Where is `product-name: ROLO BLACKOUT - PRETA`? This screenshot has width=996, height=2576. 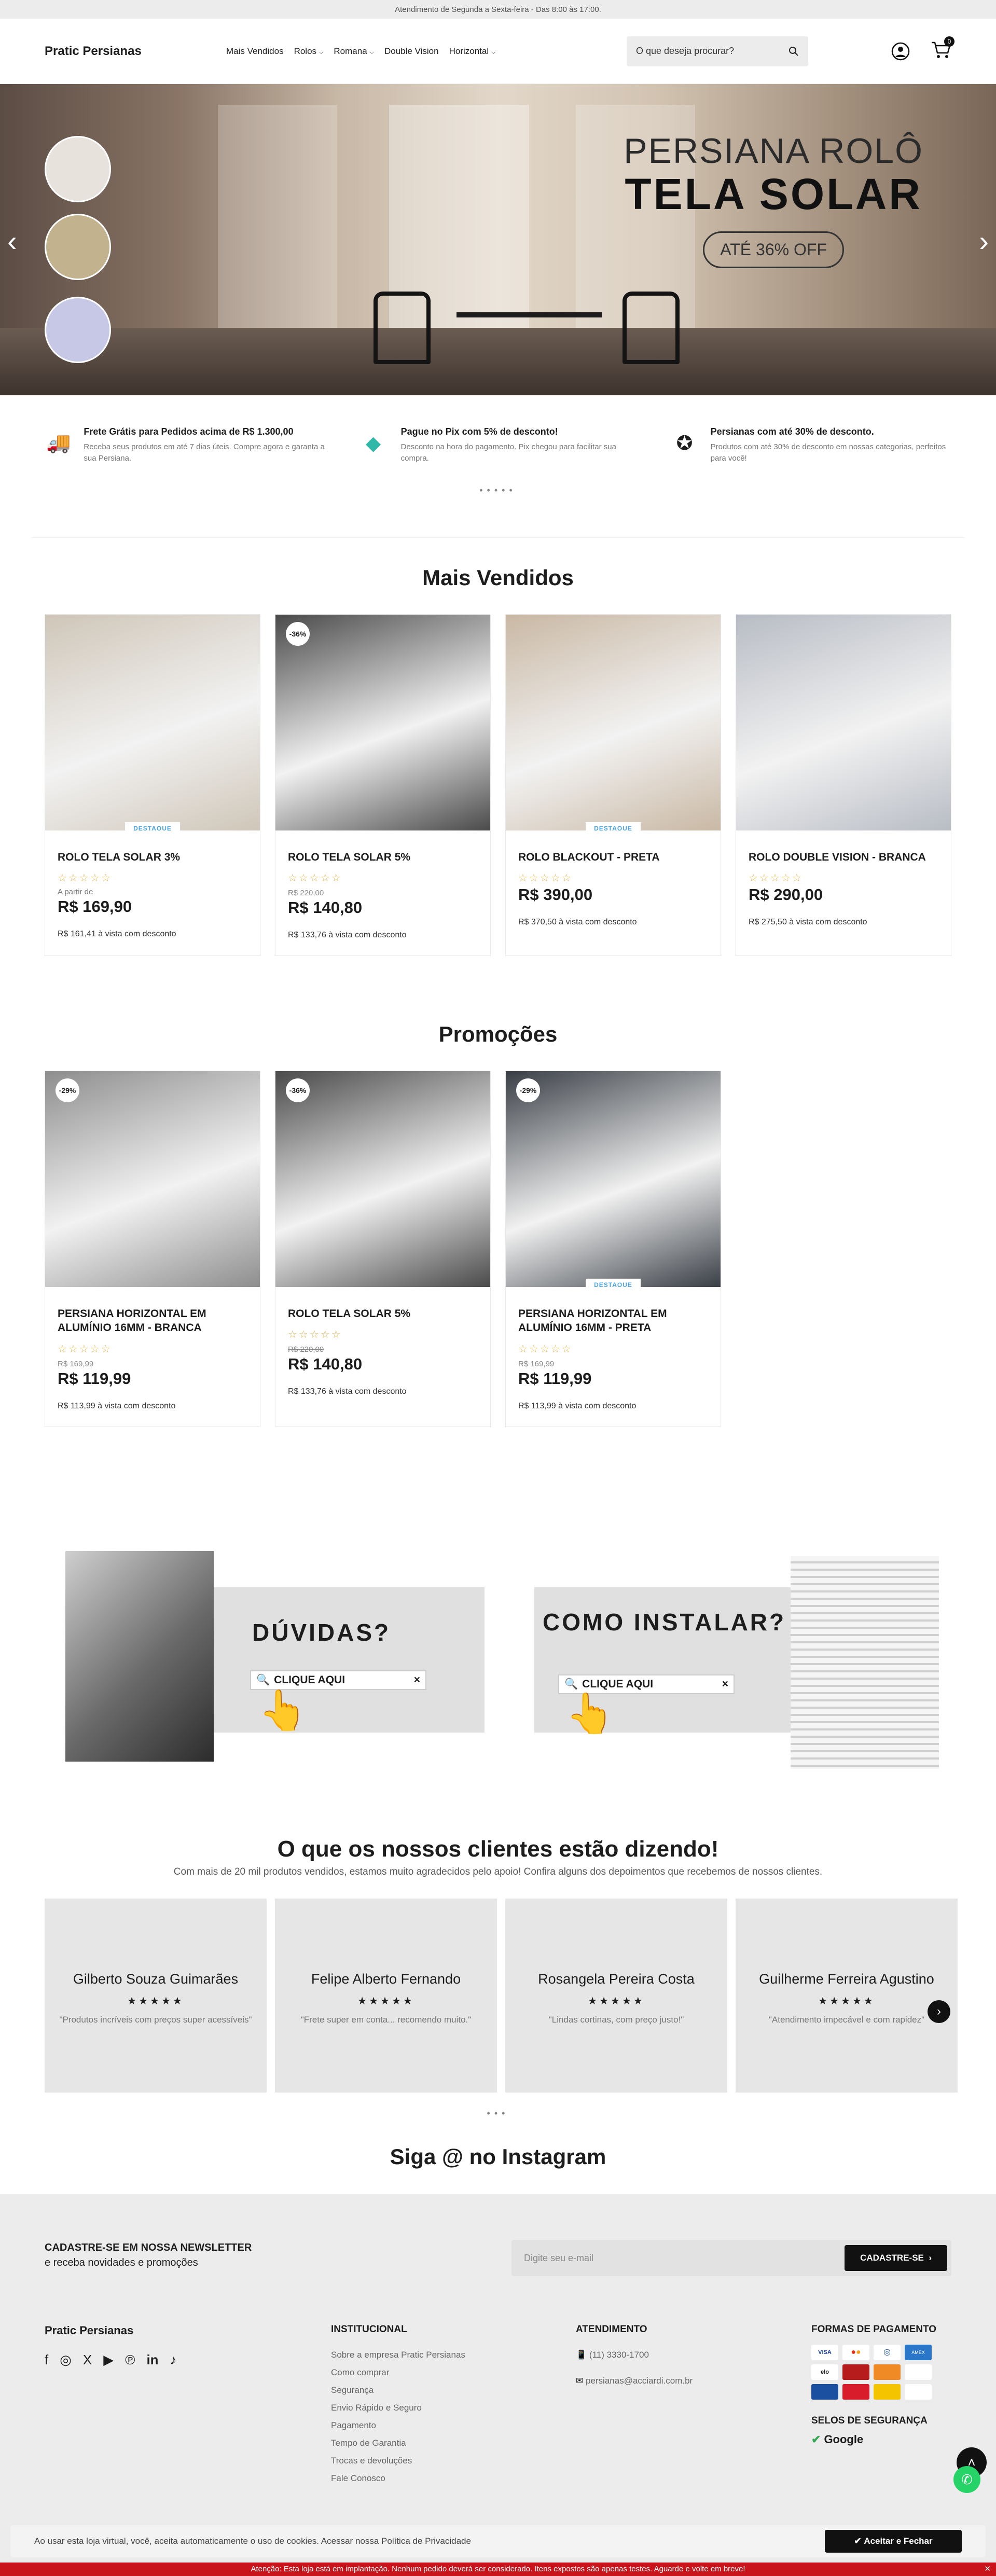
product-name: ROLO BLACKOUT - PRETA is located at coordinates (613, 857).